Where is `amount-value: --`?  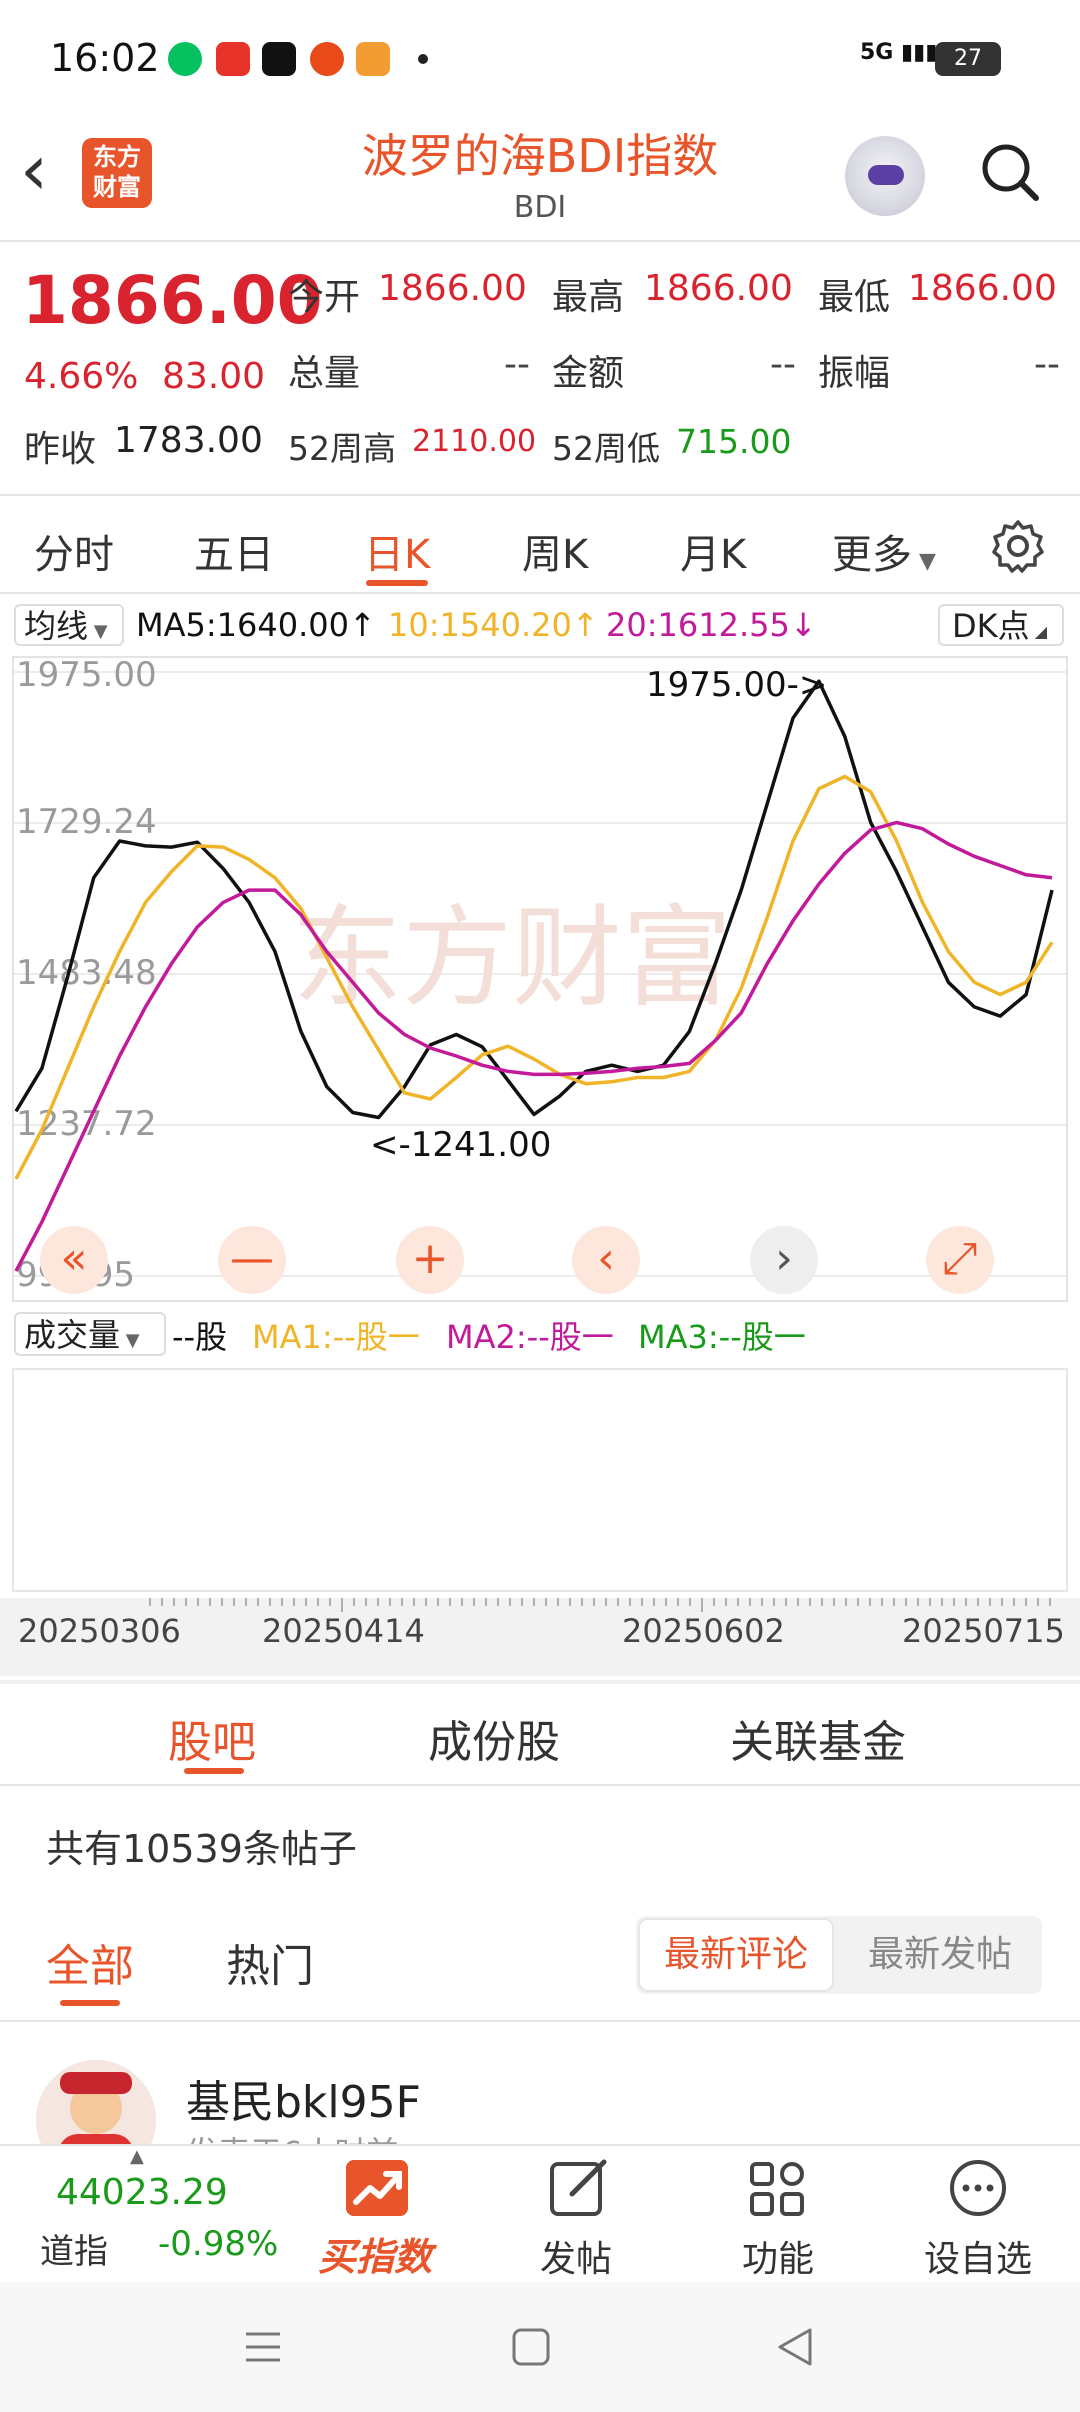
amount-value: -- is located at coordinates (783, 364).